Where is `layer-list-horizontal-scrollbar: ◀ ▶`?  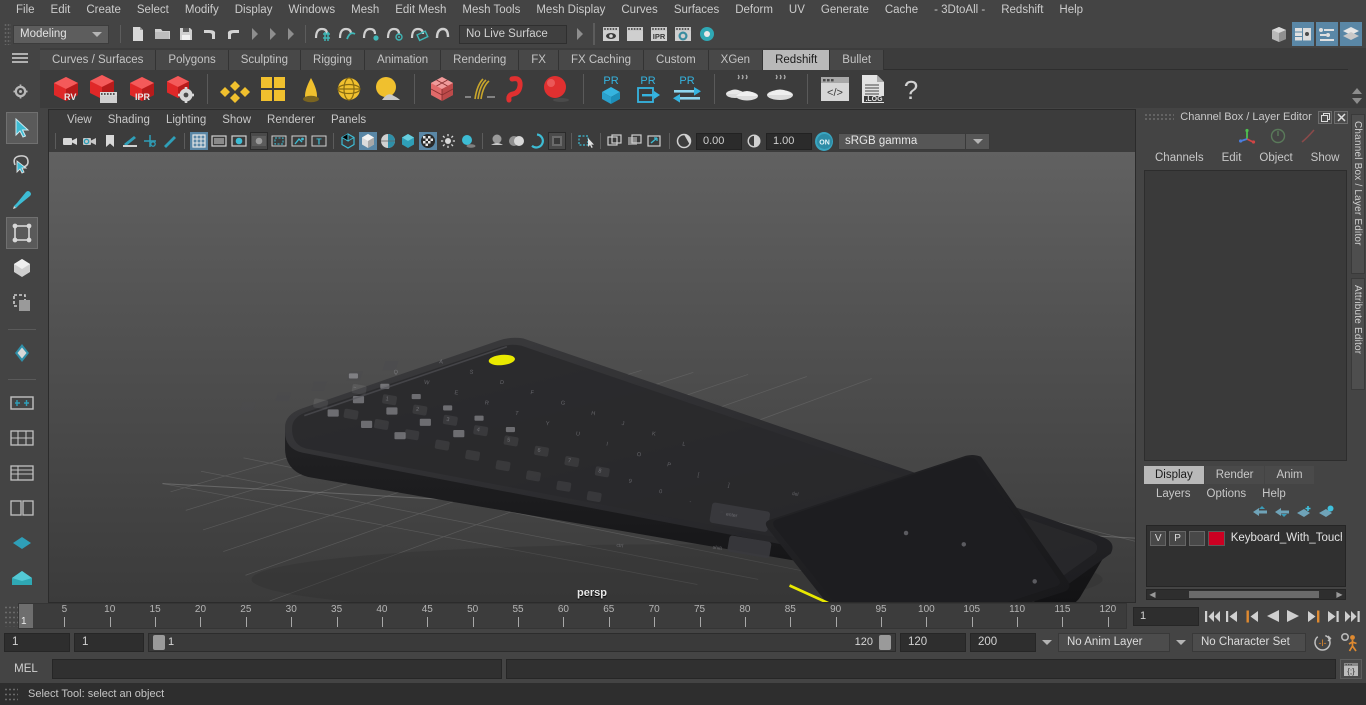 layer-list-horizontal-scrollbar: ◀ ▶ is located at coordinates (1246, 594).